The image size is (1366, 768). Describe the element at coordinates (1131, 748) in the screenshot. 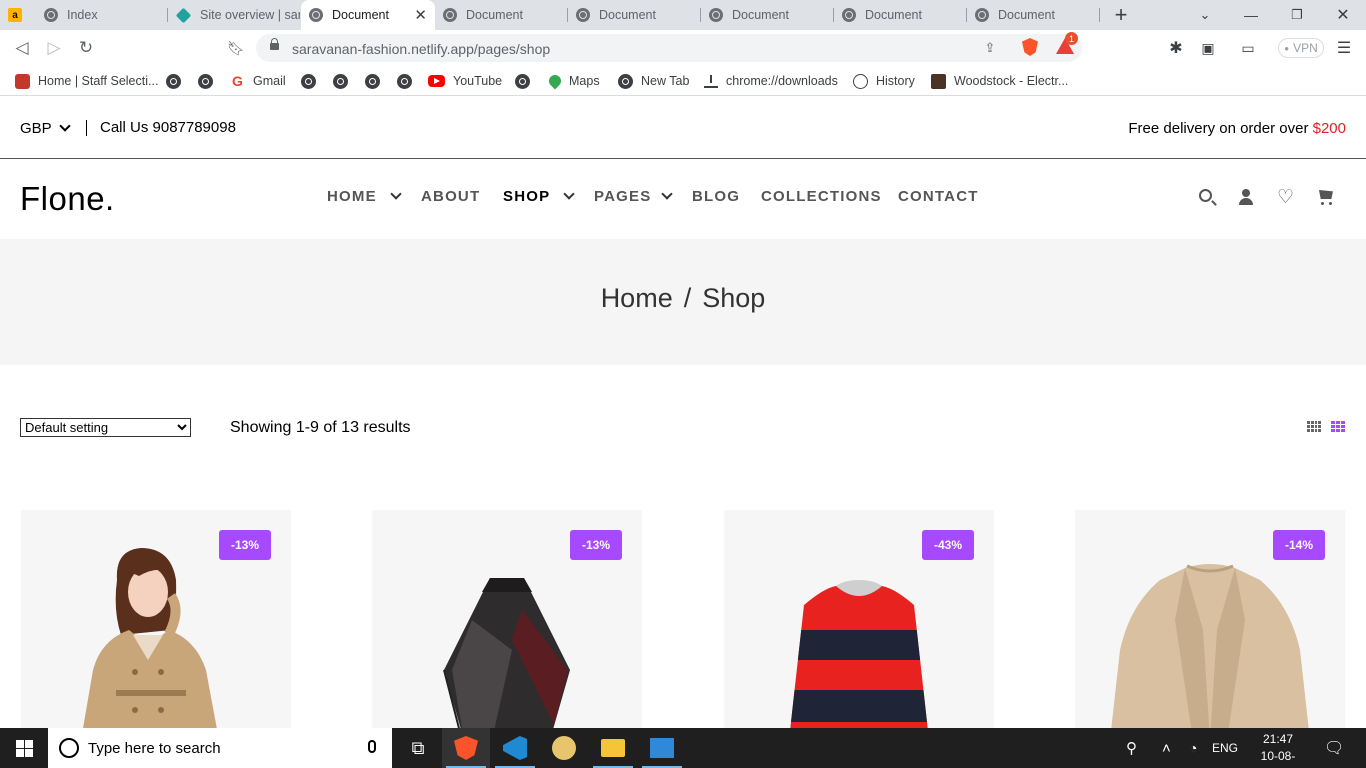

I see `people-icon: ⚲` at that location.